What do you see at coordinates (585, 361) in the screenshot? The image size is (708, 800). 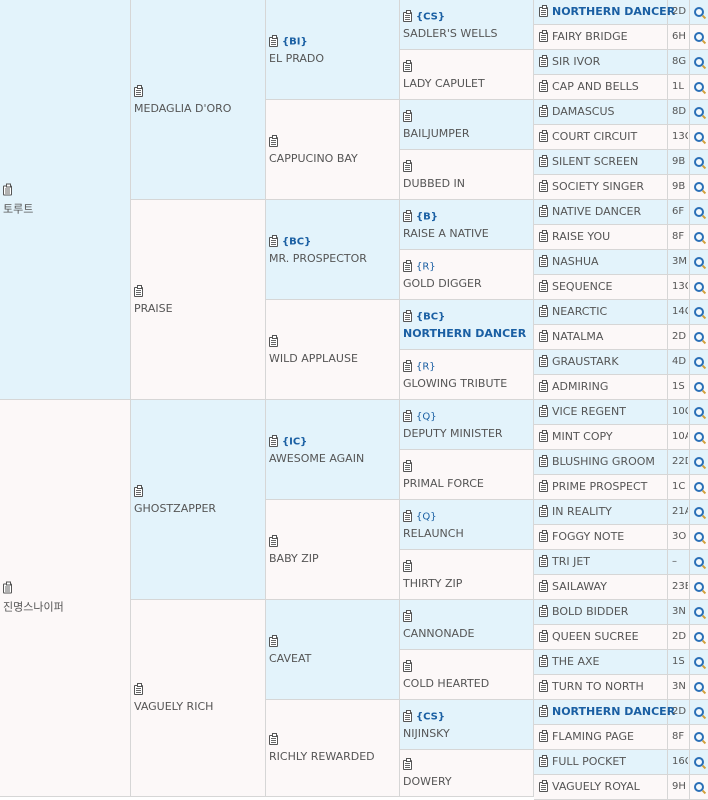 I see `horse-name-link: GRAUSTARK` at bounding box center [585, 361].